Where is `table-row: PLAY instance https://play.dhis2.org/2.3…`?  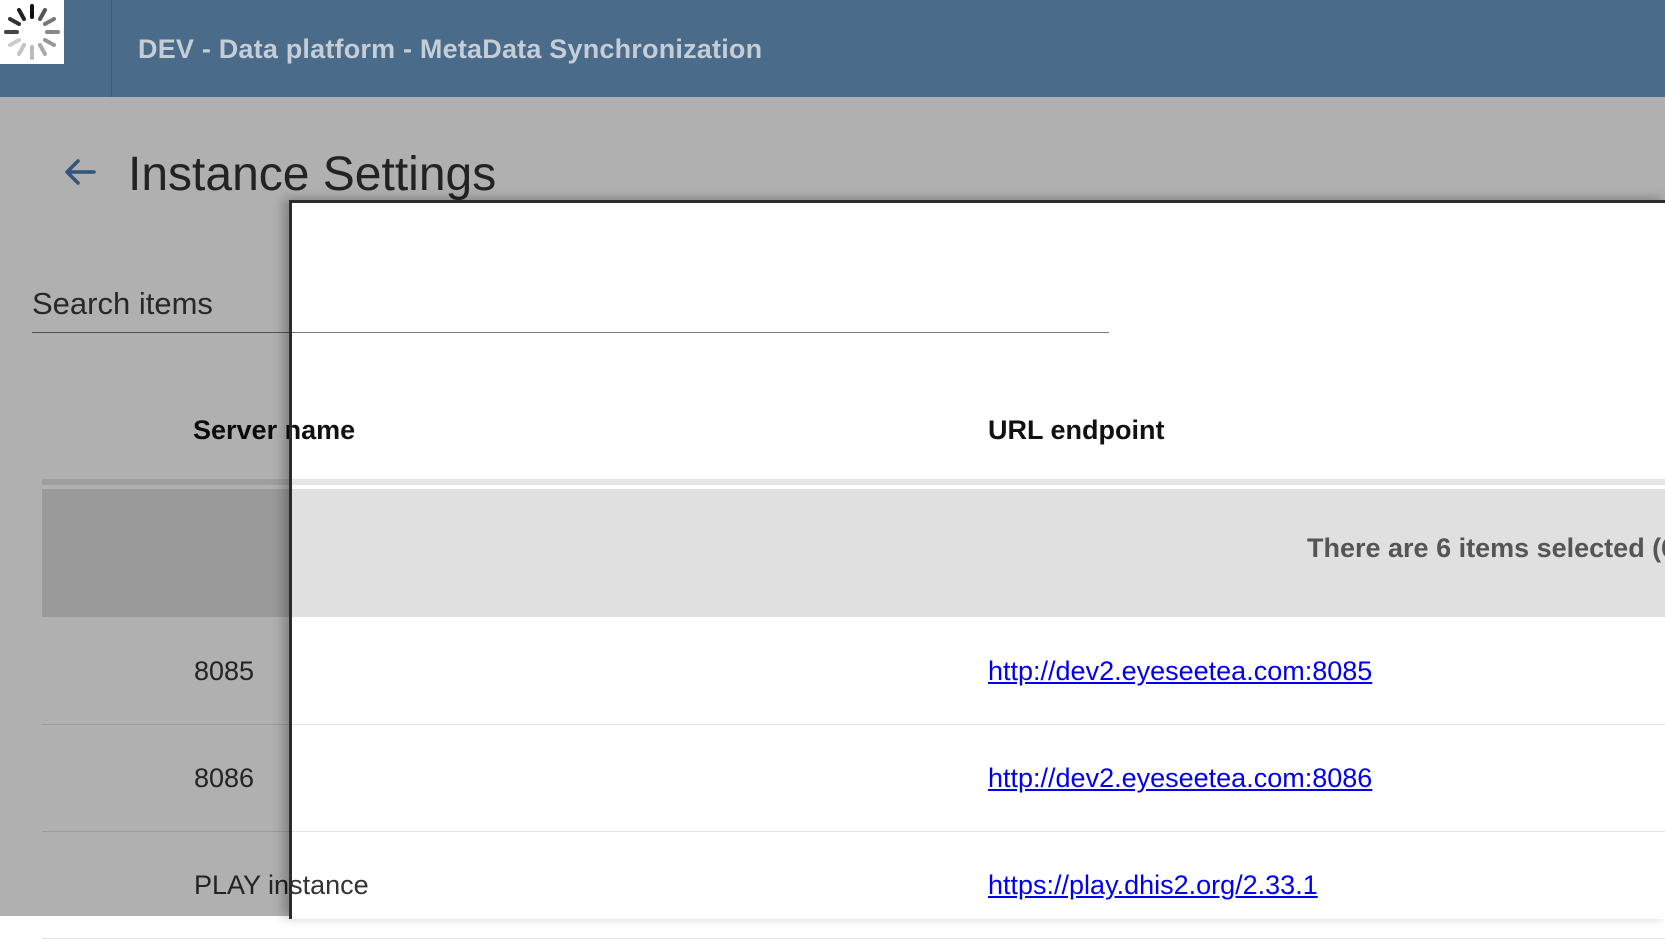 table-row: PLAY instance https://play.dhis2.org/2.3… is located at coordinates (977, 873).